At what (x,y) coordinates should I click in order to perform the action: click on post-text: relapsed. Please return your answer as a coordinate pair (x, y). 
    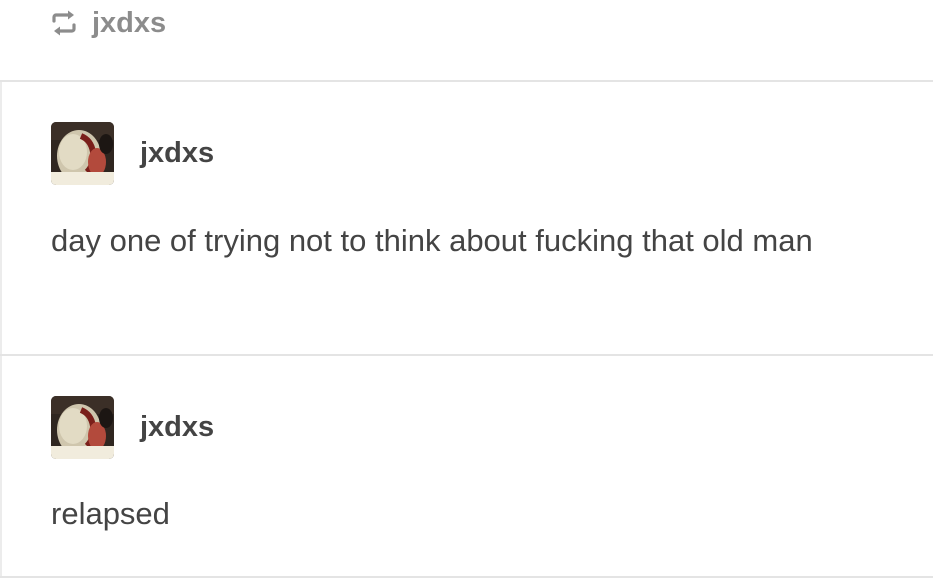
    Looking at the image, I should click on (110, 513).